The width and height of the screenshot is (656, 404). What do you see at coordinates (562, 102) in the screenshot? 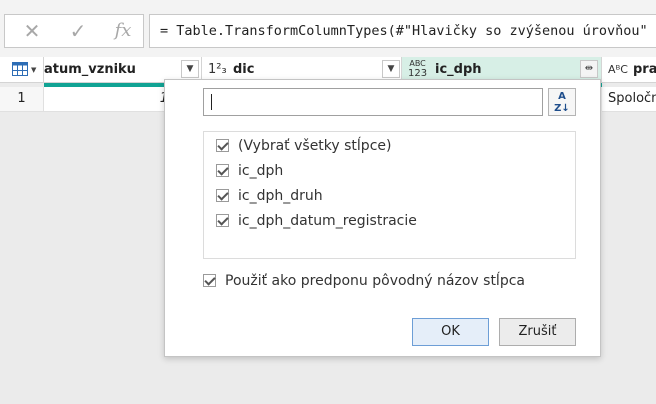
I see `sort-az-button: A Z↓` at bounding box center [562, 102].